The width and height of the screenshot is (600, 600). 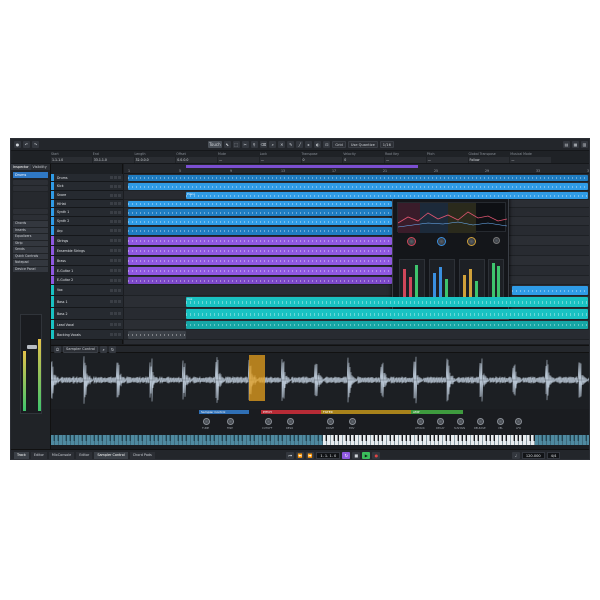 I want to click on record-button: ●, so click(x=376, y=455).